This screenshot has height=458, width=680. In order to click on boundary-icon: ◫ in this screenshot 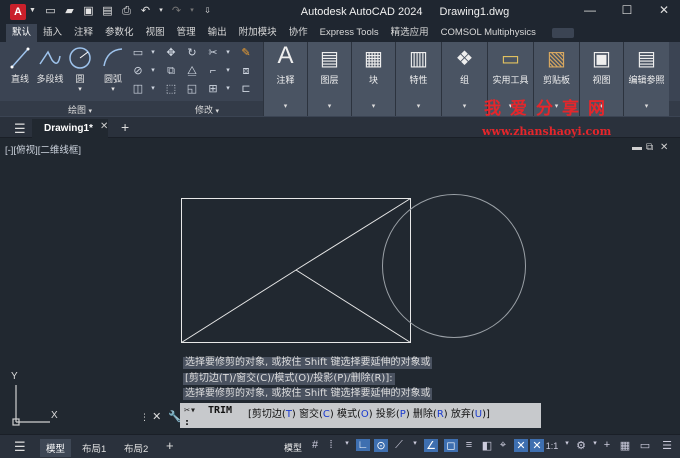, I will do `click(138, 89)`.